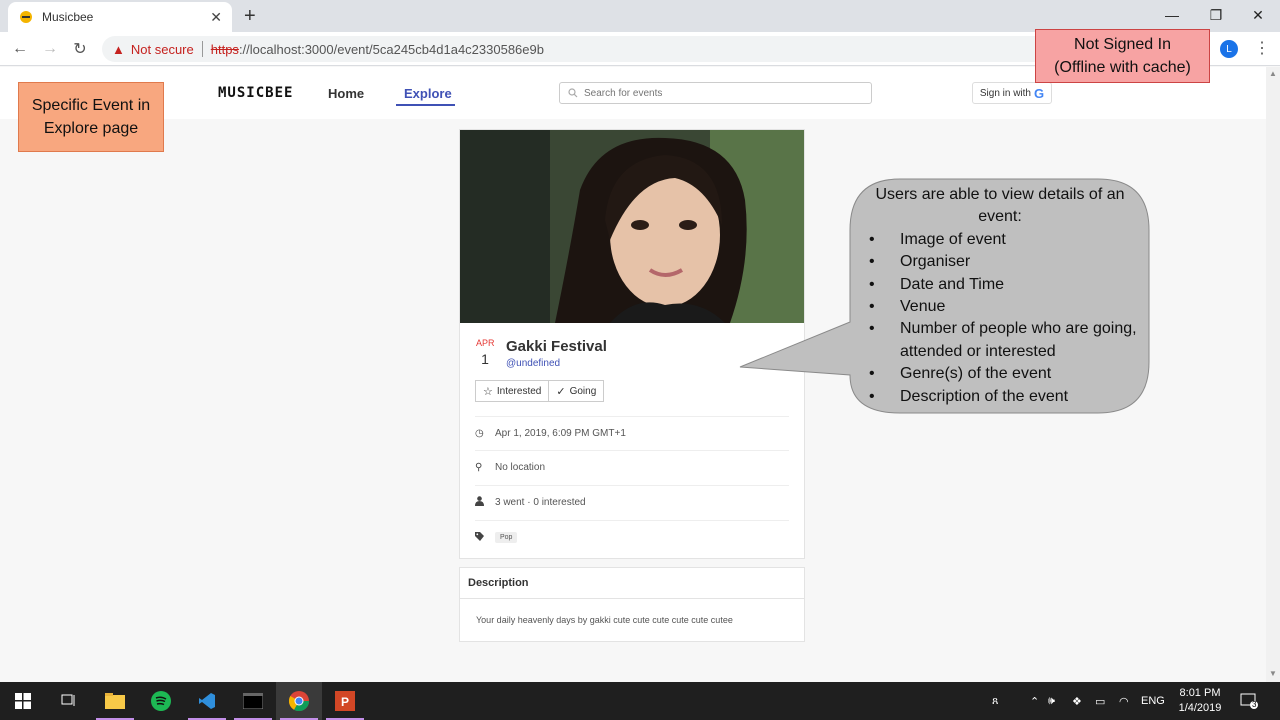 This screenshot has width=1280, height=720. What do you see at coordinates (299, 701) in the screenshot?
I see `chrome-icon` at bounding box center [299, 701].